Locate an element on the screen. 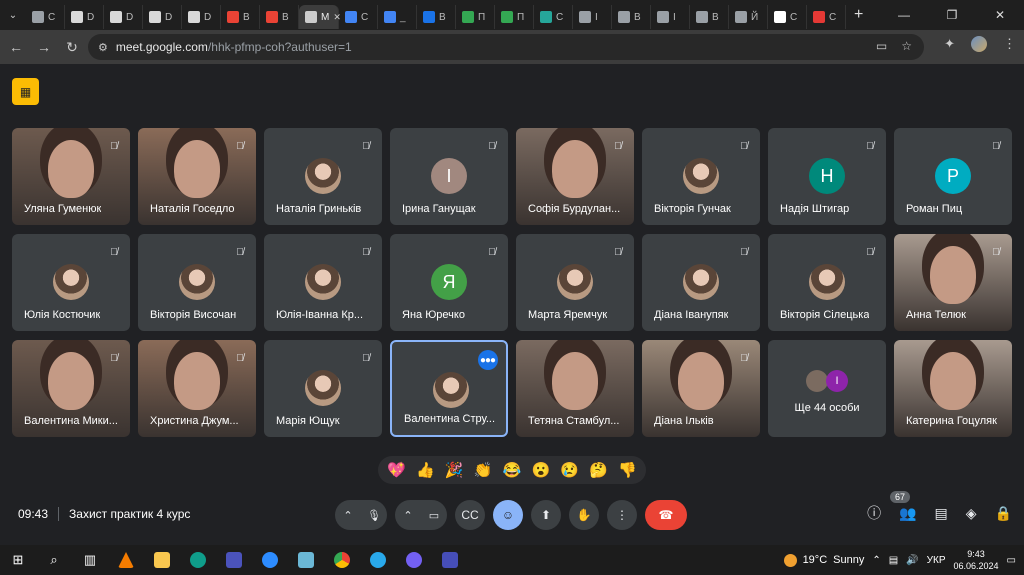 This screenshot has height=575, width=1024. site-info-icon: ⚙ is located at coordinates (103, 47).